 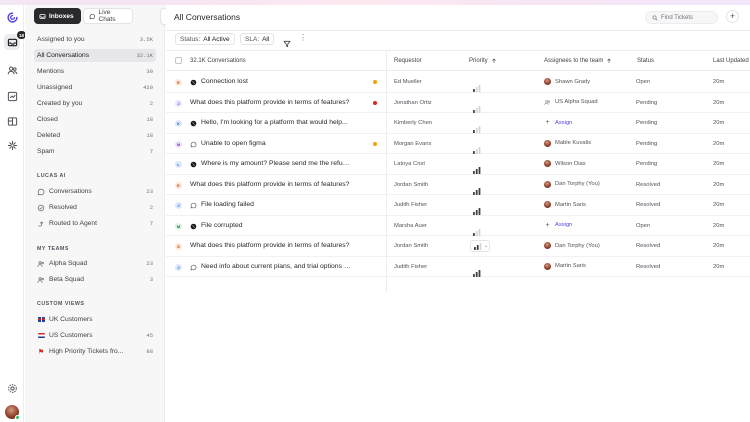 I want to click on inbox-icon: 18, so click(x=15, y=40).